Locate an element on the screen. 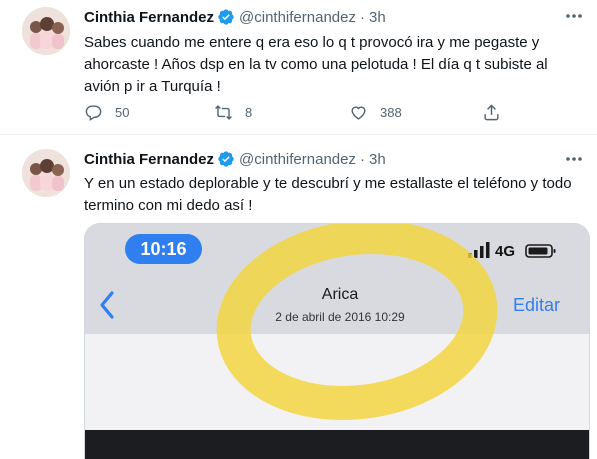  contact-name: Arica is located at coordinates (340, 294).